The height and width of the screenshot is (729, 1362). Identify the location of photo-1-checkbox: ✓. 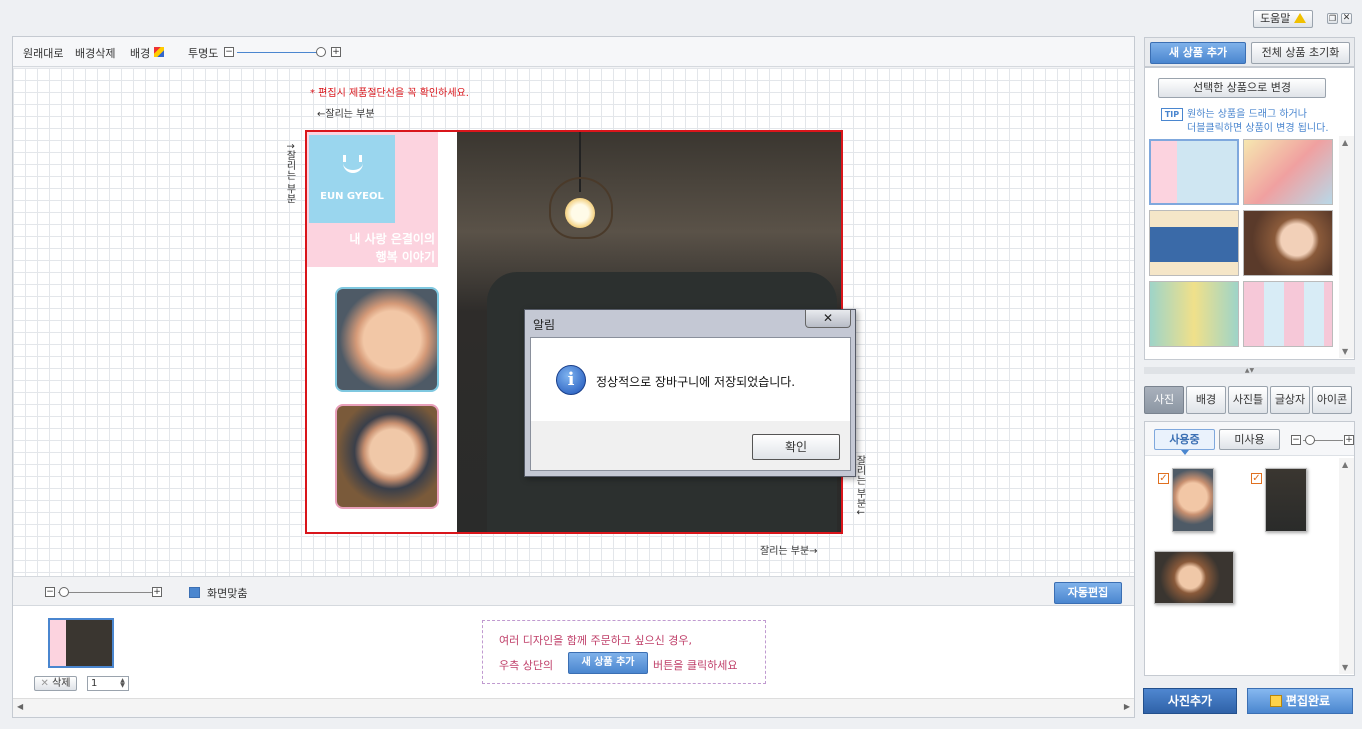
(1163, 478).